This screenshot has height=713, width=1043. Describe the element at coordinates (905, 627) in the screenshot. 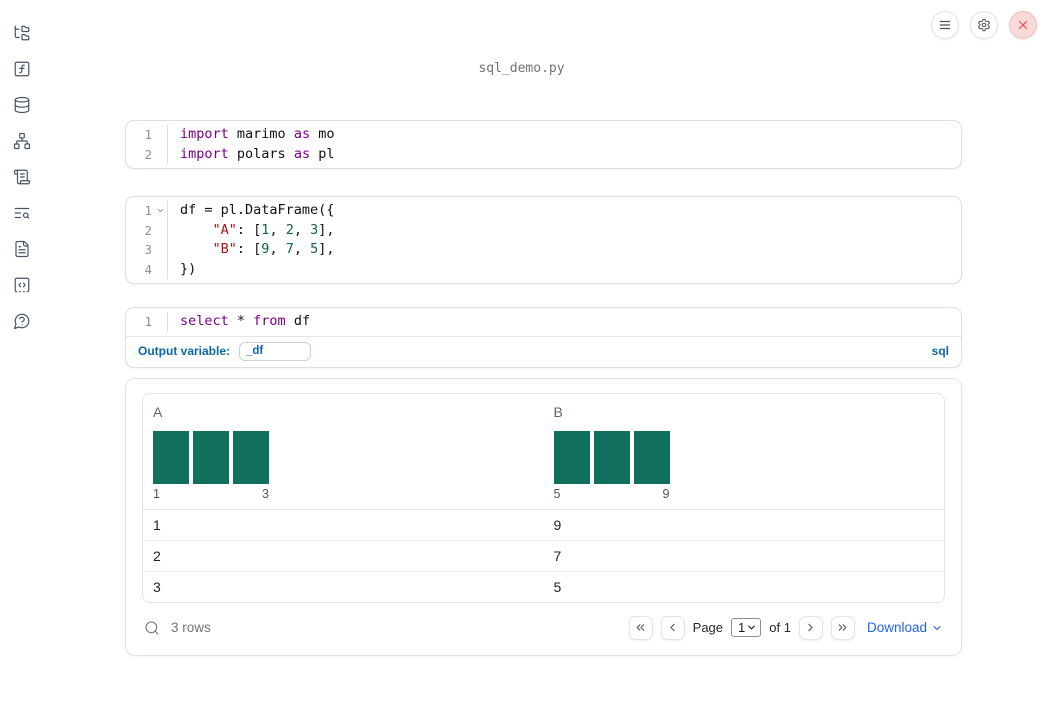

I see `download-button: Download` at that location.